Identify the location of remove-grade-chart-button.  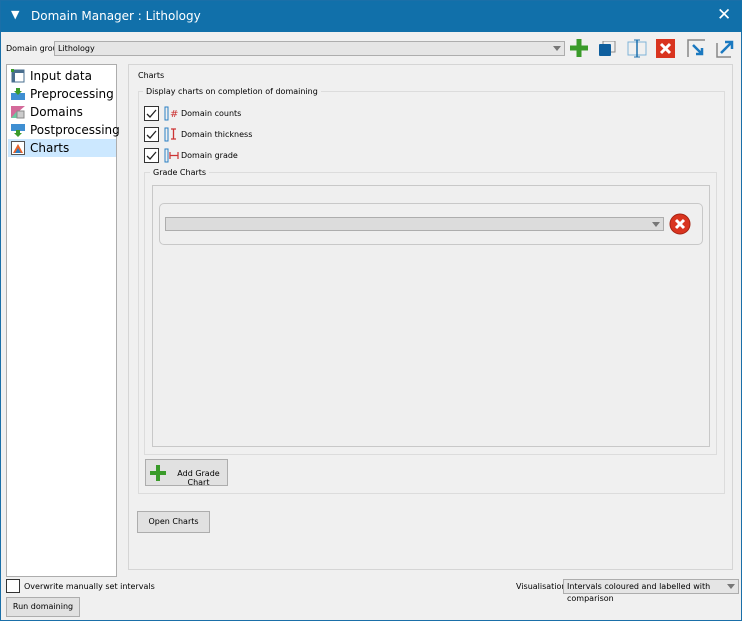
(680, 224).